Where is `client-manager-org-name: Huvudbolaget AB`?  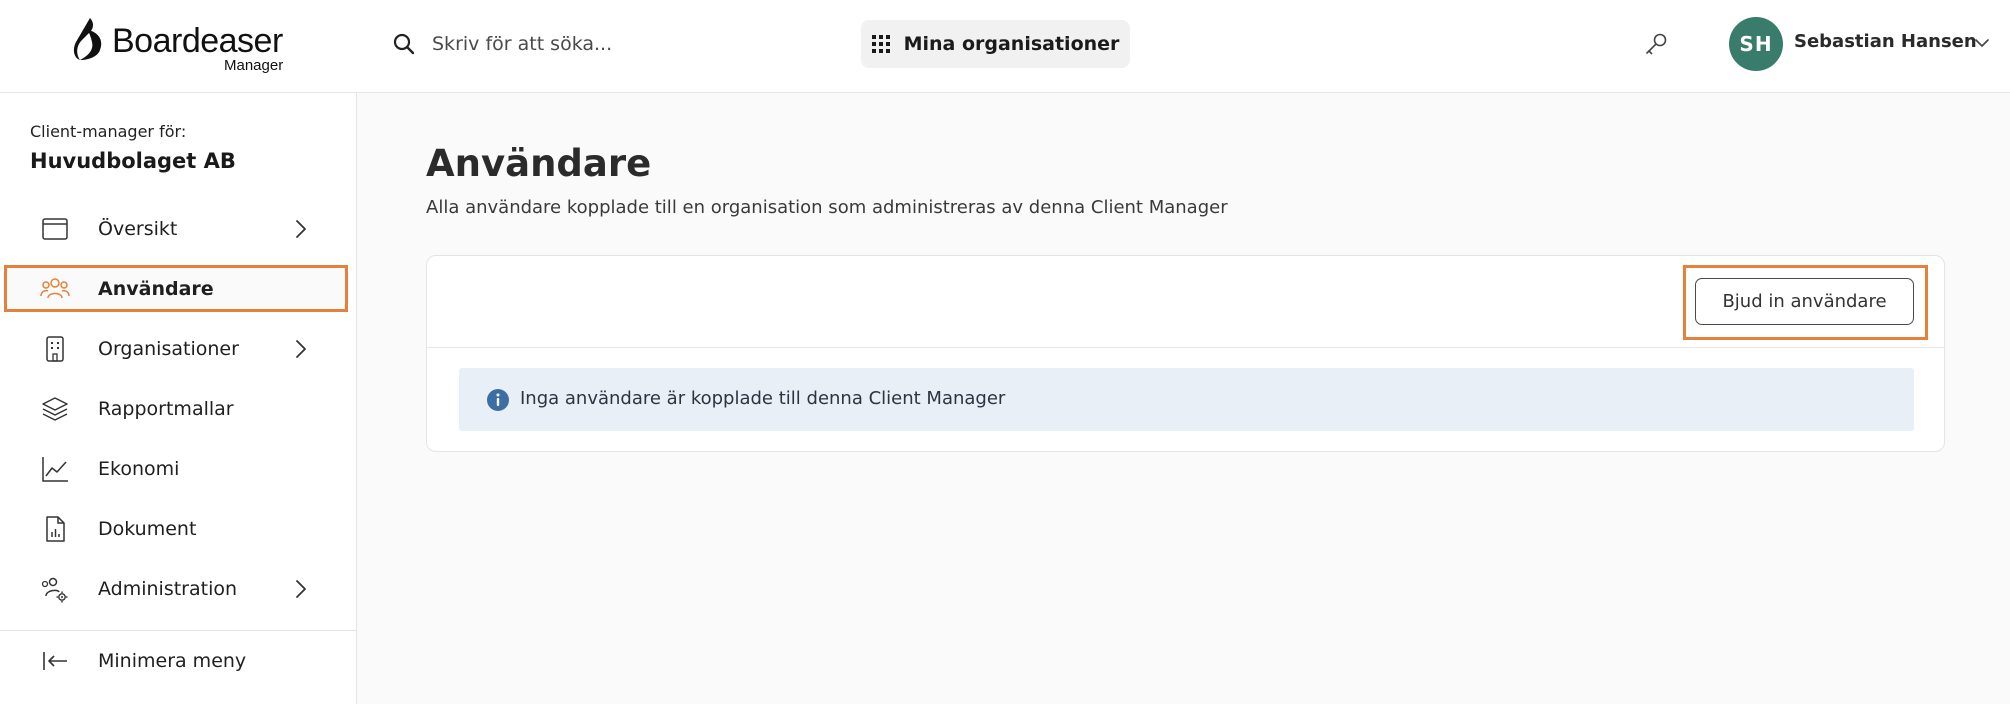 client-manager-org-name: Huvudbolaget AB is located at coordinates (133, 161).